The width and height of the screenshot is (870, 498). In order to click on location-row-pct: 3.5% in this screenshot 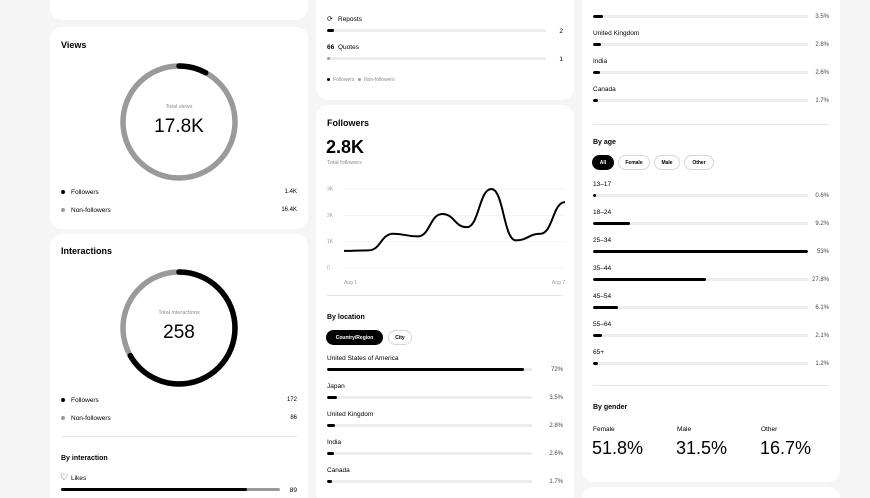, I will do `click(556, 398)`.